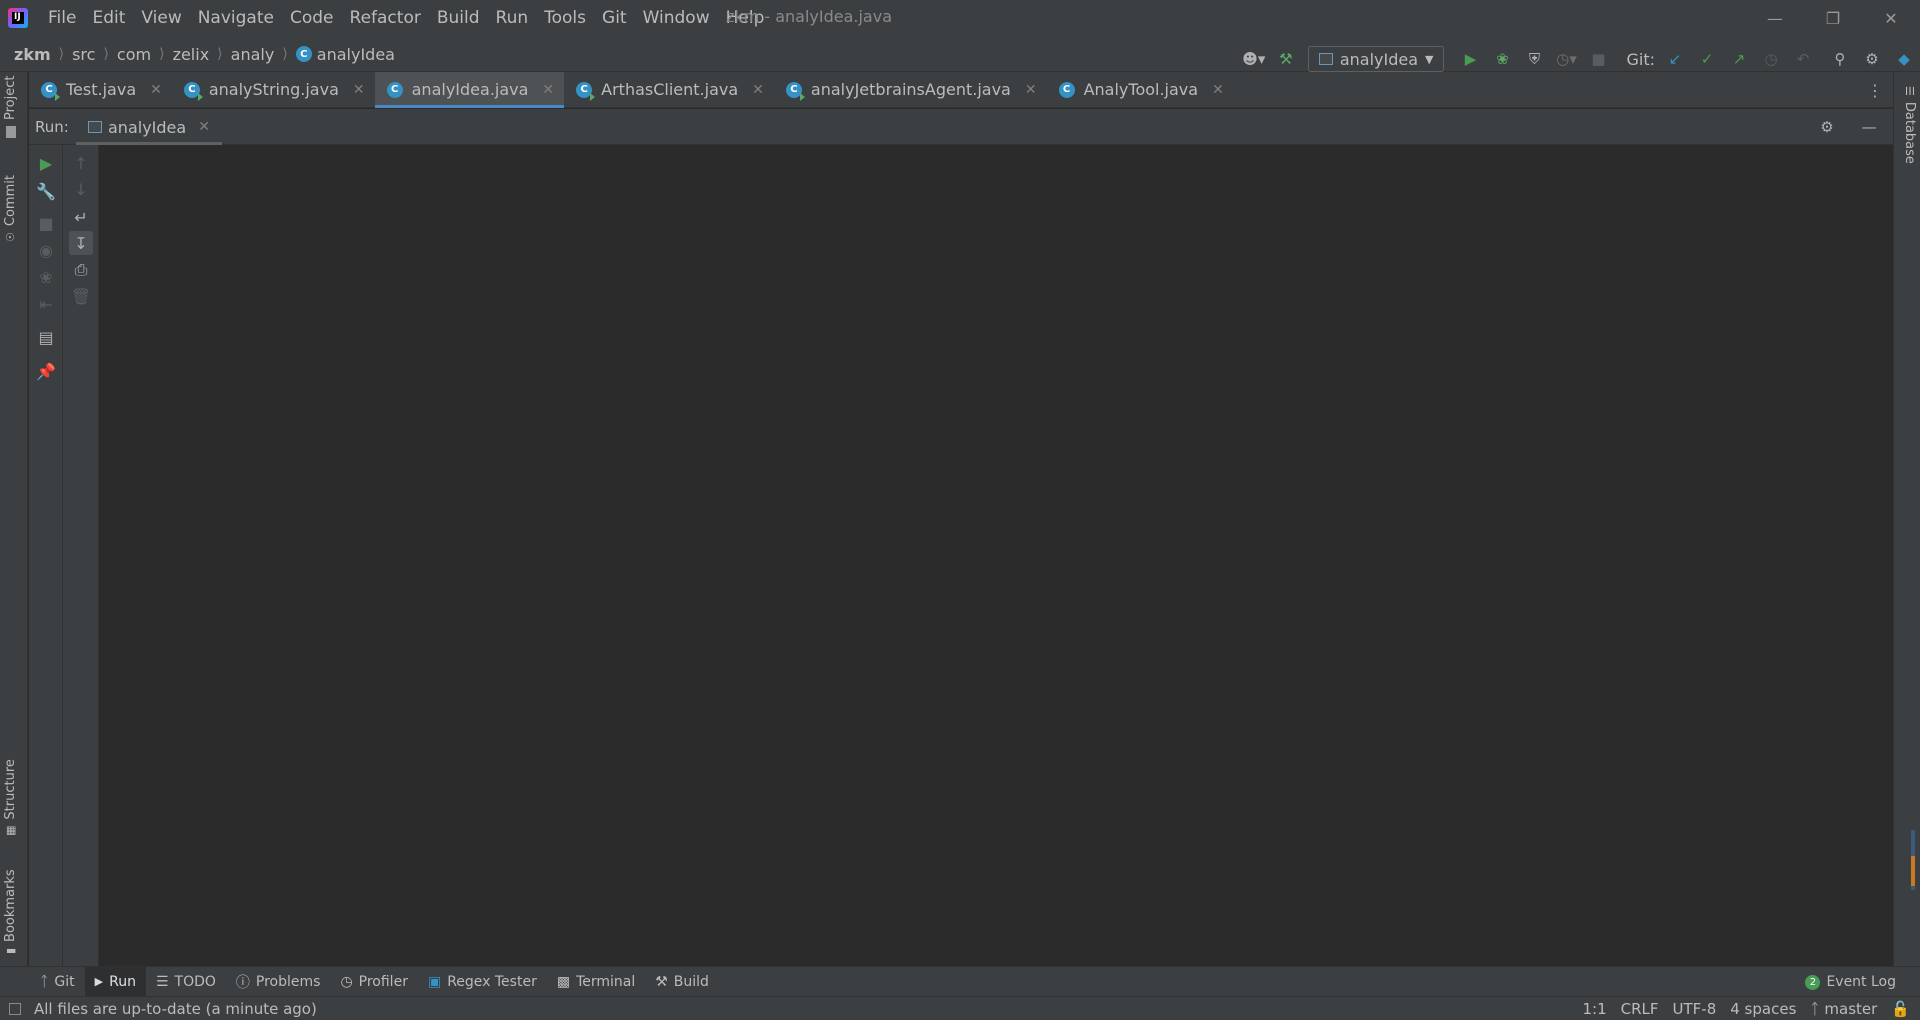 The height and width of the screenshot is (1020, 1920). I want to click on build-hammer-icon: ⚒, so click(1286, 59).